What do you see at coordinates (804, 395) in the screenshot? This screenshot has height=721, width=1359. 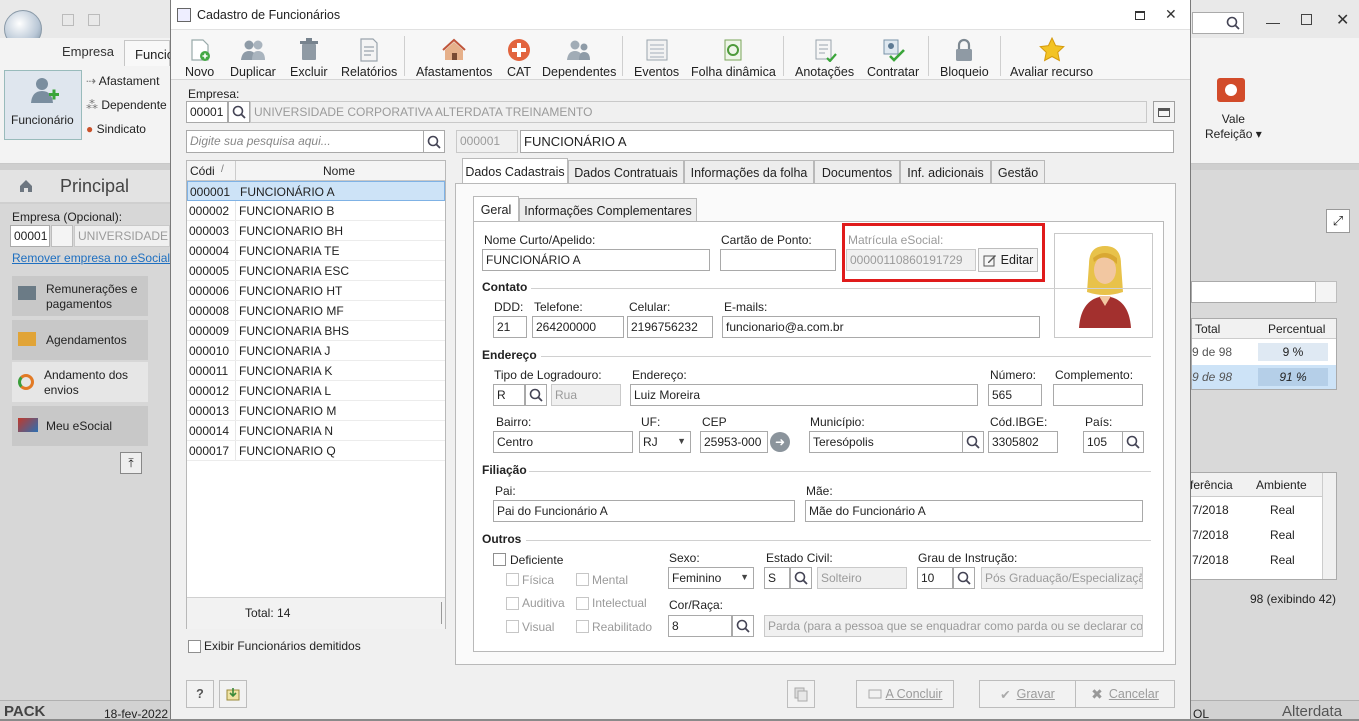 I see `endereco-input: Luiz Moreira` at bounding box center [804, 395].